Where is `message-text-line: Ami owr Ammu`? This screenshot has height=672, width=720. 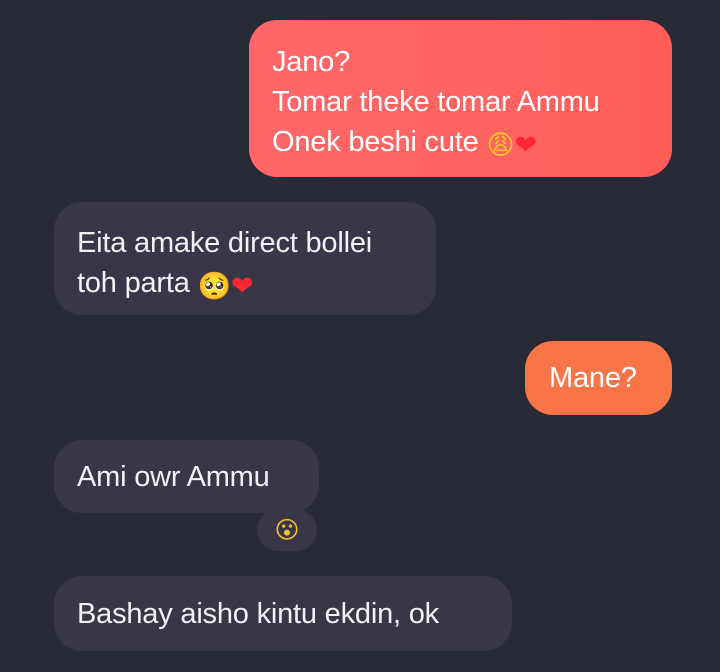
message-text-line: Ami owr Ammu is located at coordinates (173, 477).